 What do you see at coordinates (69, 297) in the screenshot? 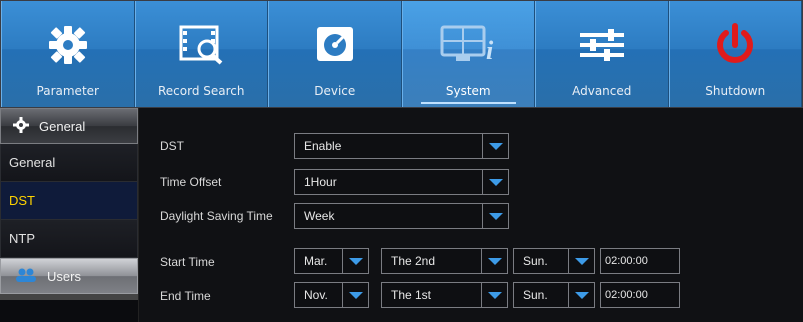
I see `sidebar-next-section` at bounding box center [69, 297].